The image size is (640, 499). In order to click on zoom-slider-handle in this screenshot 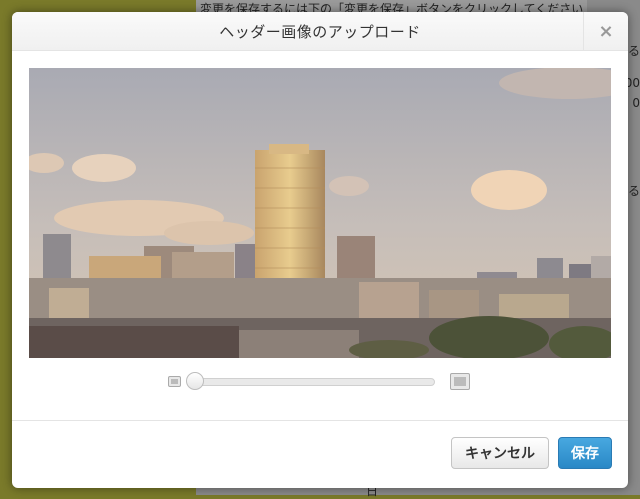, I will do `click(195, 381)`.